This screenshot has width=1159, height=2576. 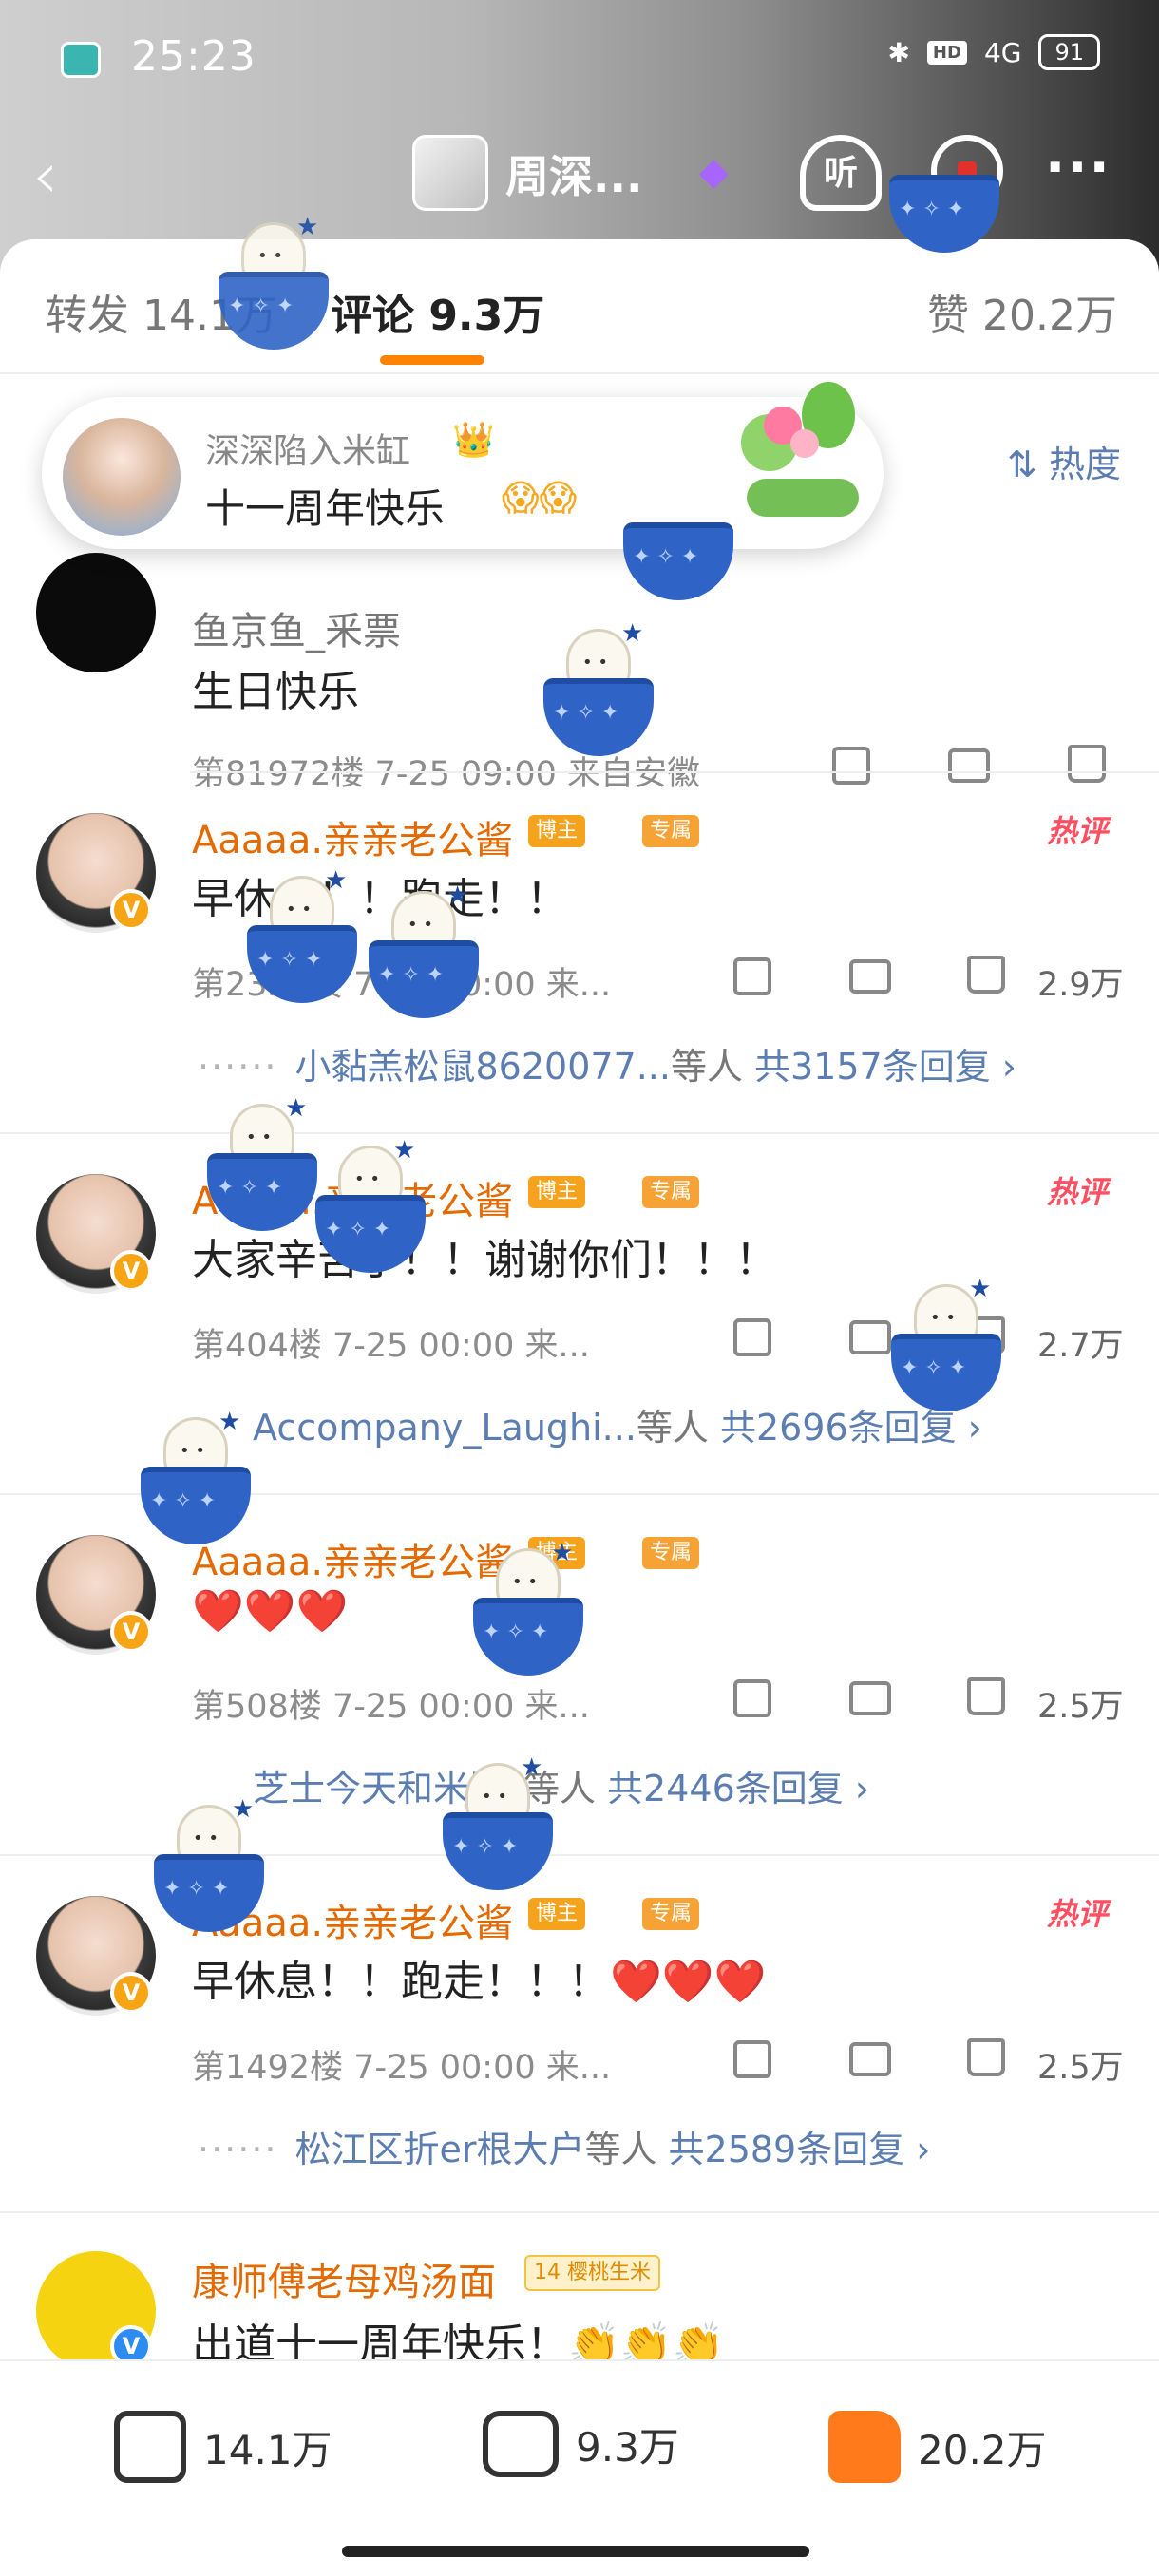 What do you see at coordinates (1069, 52) in the screenshot?
I see `battery-icon: 91` at bounding box center [1069, 52].